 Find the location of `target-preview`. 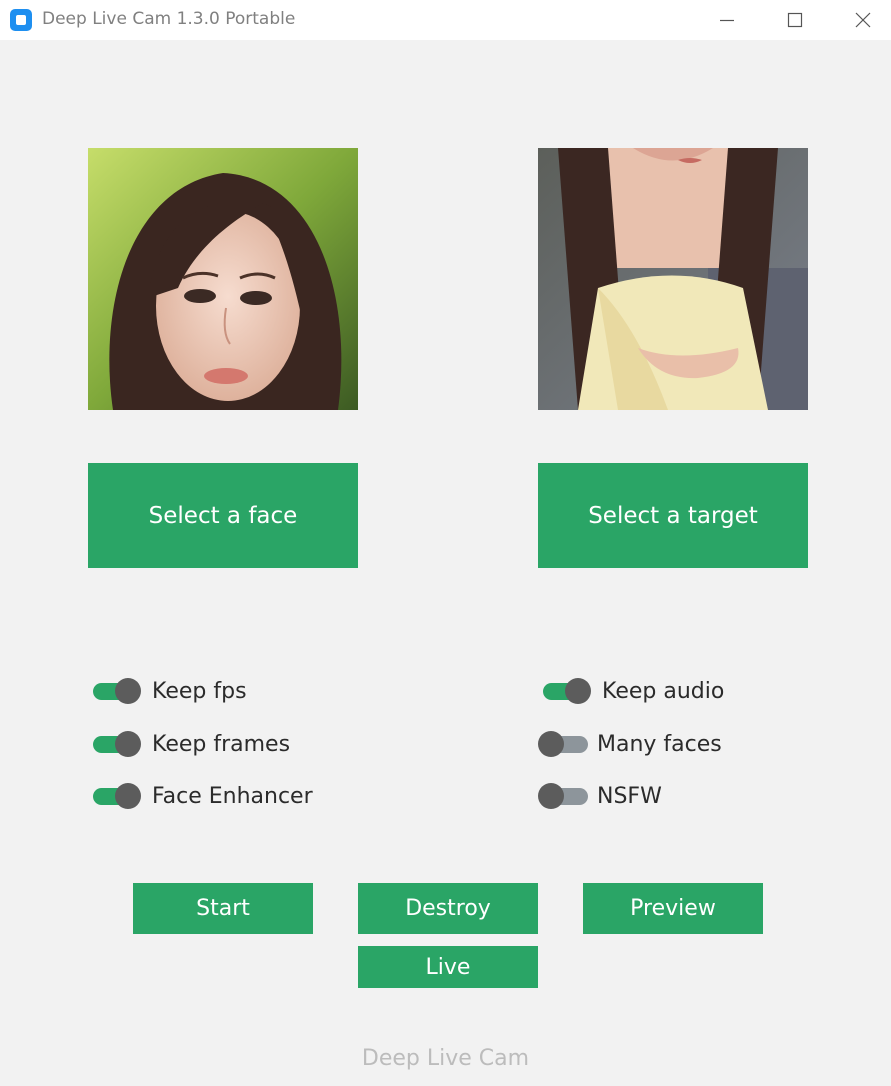

target-preview is located at coordinates (673, 279).